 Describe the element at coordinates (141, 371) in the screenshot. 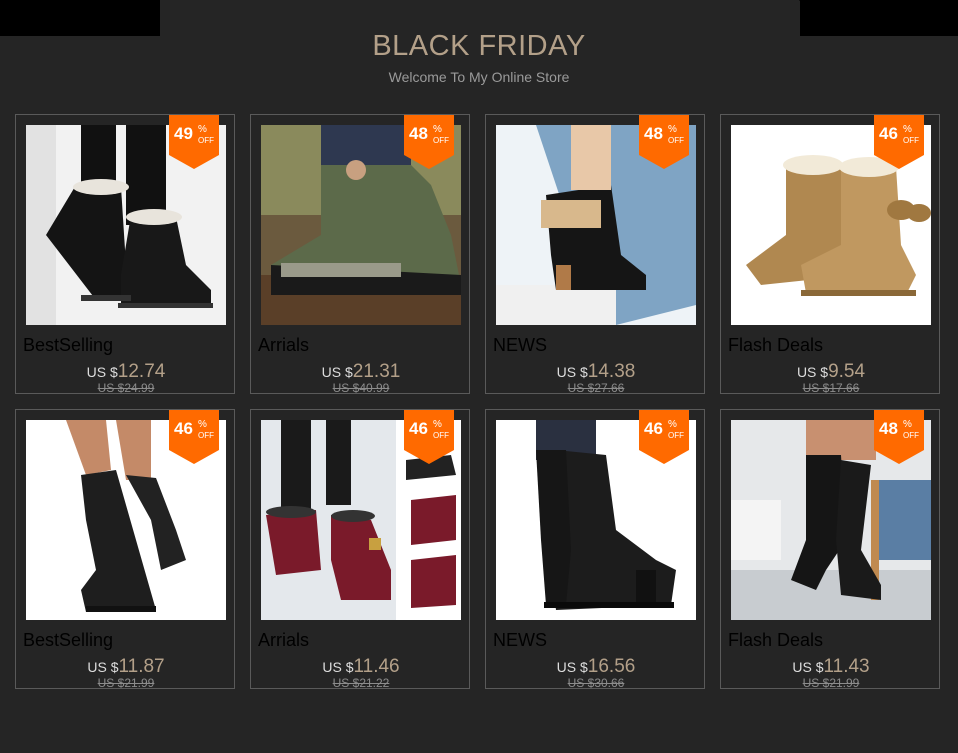

I see `price-value: 12.74` at that location.